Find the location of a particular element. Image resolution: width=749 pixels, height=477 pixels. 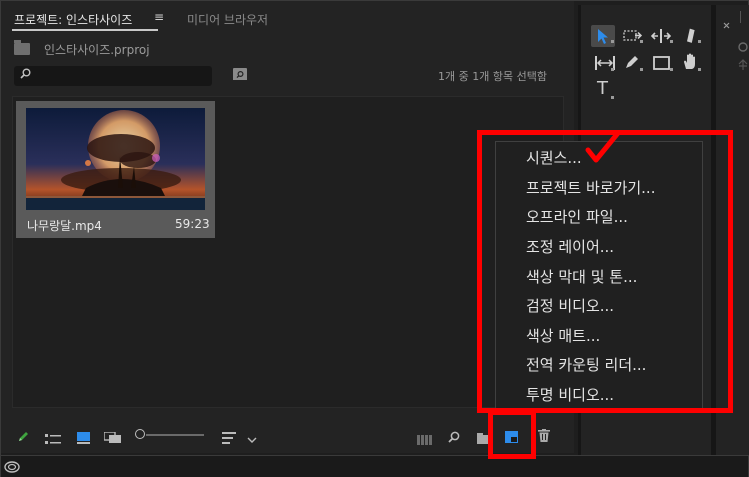

creative-cloud-icon is located at coordinates (12, 467).